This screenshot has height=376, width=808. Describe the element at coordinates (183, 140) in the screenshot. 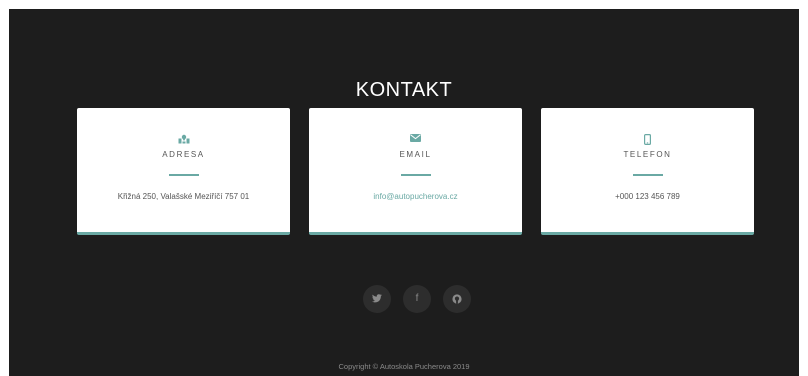

I see `map-icon` at that location.